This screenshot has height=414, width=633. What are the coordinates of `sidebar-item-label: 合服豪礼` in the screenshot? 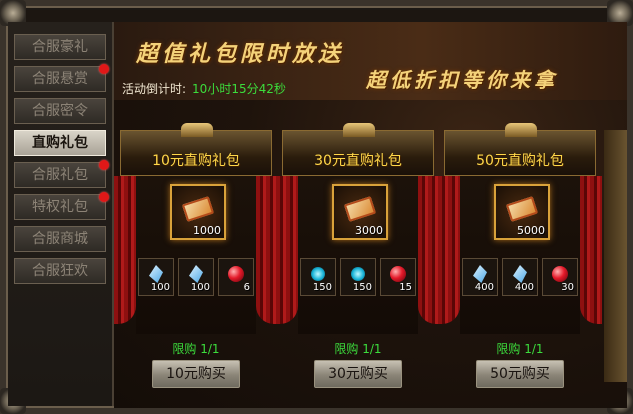 It's located at (60, 47).